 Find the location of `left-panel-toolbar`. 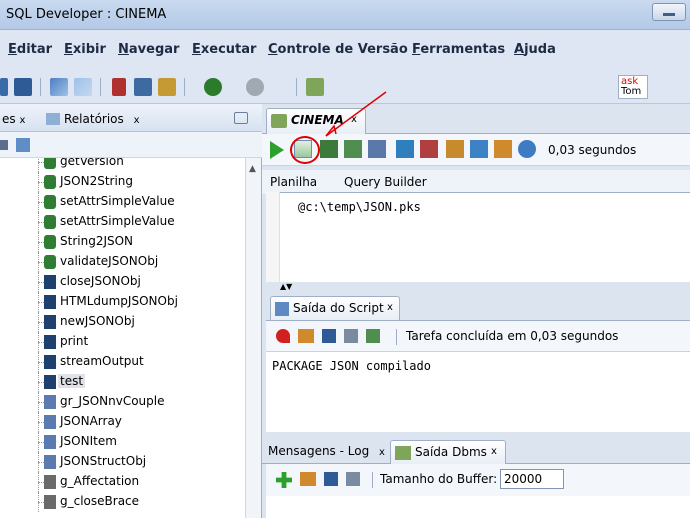

left-panel-toolbar is located at coordinates (131, 145).